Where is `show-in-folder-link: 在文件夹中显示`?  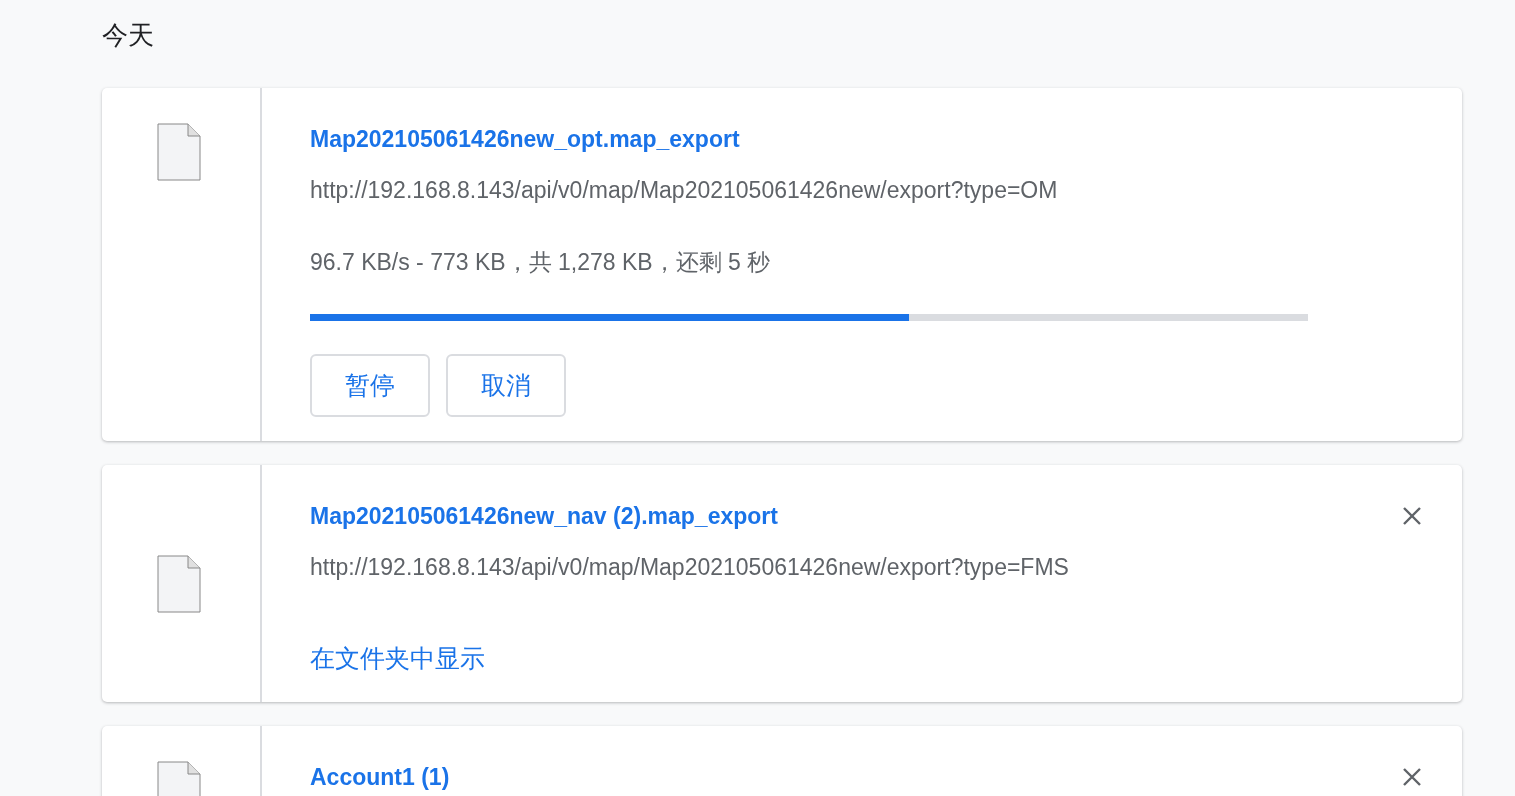 show-in-folder-link: 在文件夹中显示 is located at coordinates (397, 658).